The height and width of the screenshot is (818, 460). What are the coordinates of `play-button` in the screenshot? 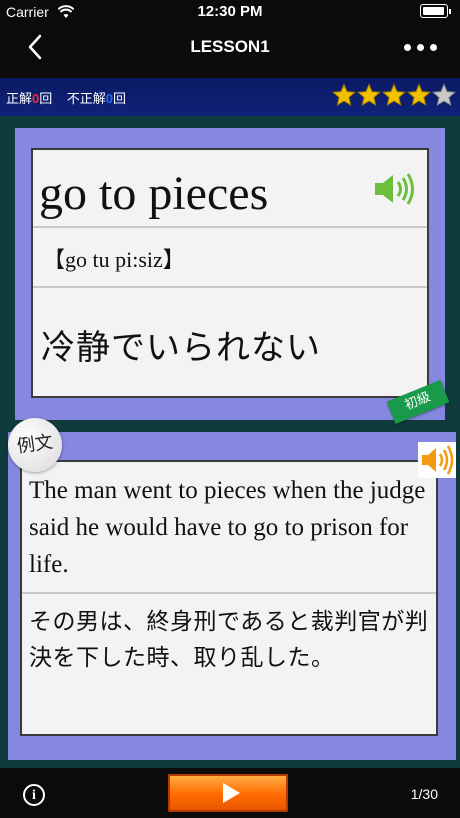 It's located at (228, 793).